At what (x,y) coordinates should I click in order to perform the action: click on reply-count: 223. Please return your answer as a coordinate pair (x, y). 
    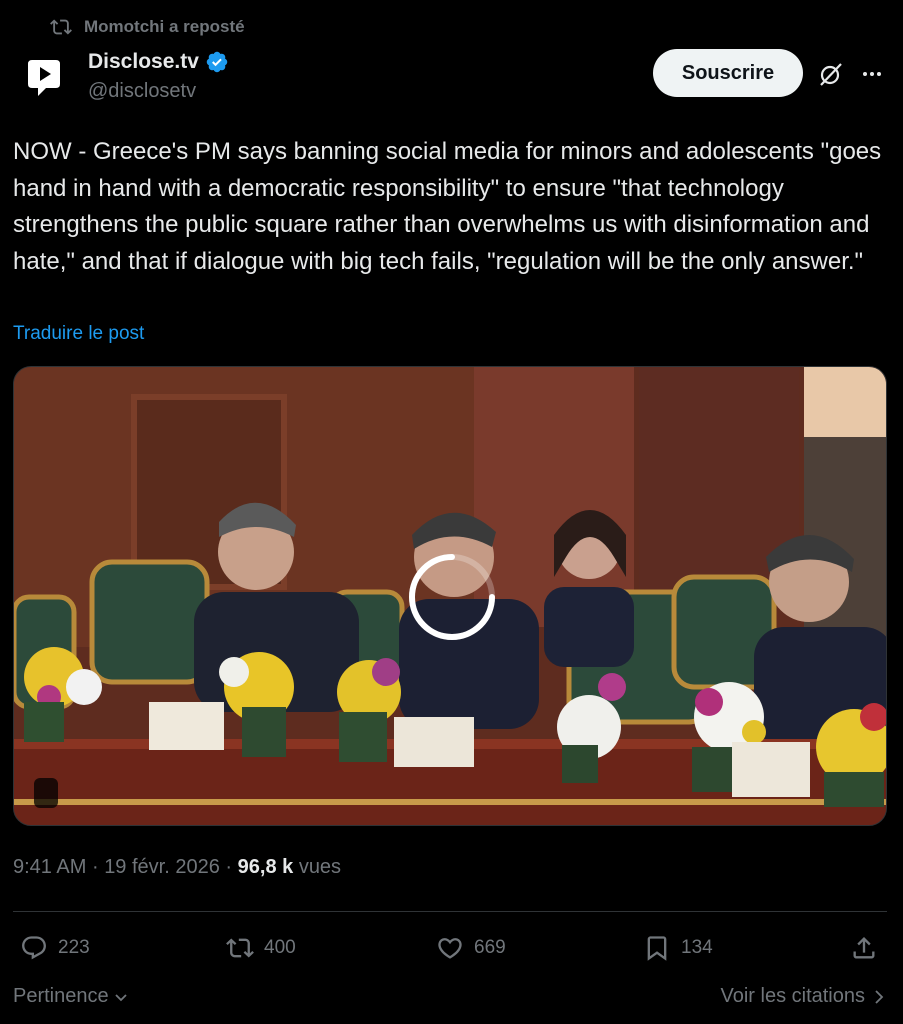
    Looking at the image, I should click on (74, 947).